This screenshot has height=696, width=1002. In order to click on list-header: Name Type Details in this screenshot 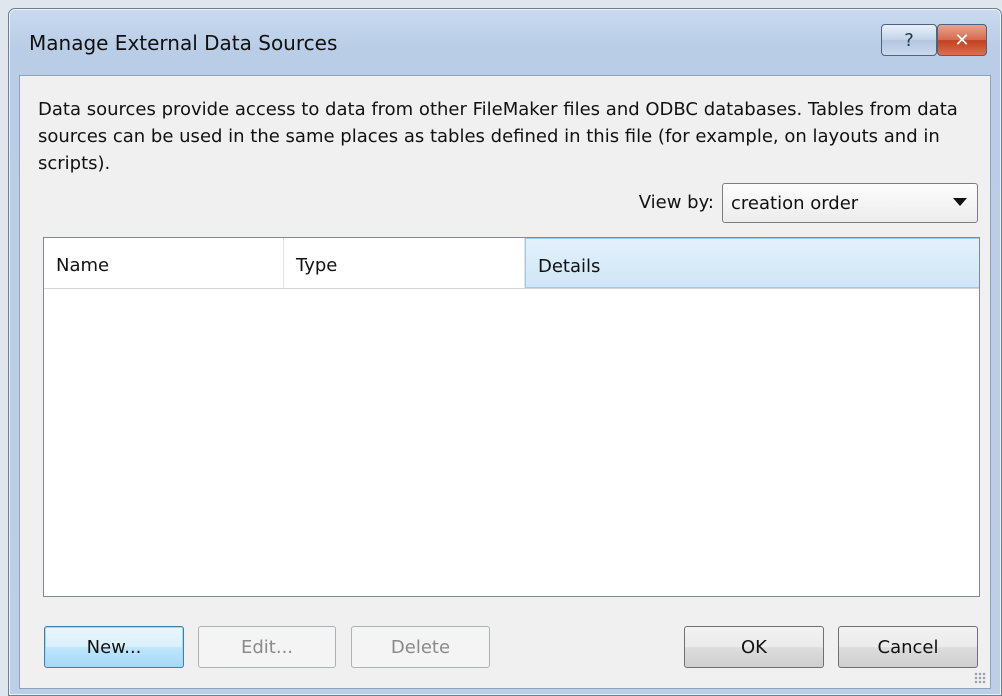, I will do `click(511, 263)`.